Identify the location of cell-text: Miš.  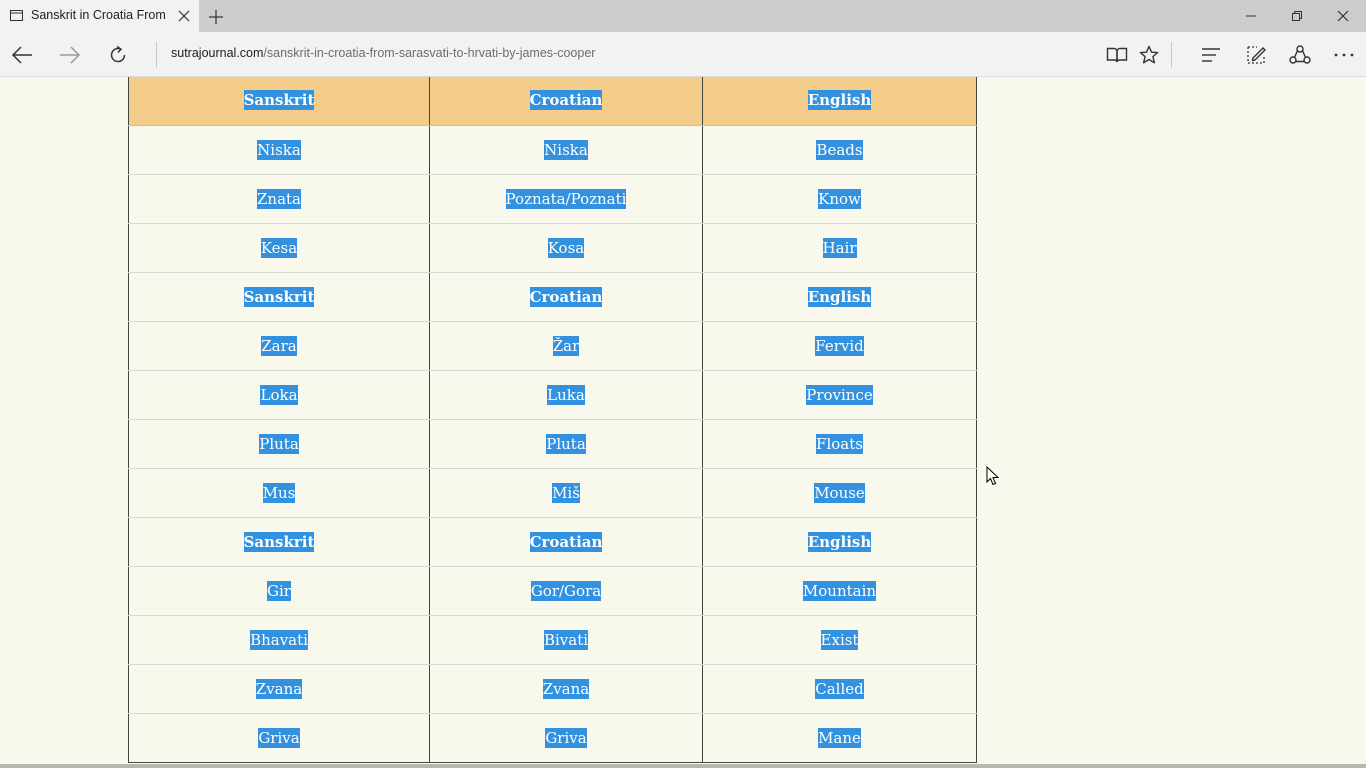
(566, 492).